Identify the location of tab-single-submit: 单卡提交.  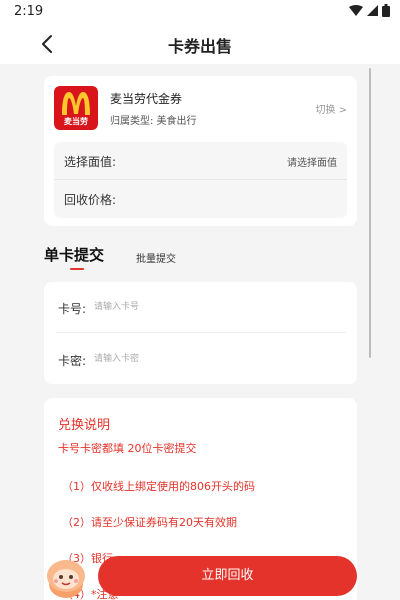
(74, 254).